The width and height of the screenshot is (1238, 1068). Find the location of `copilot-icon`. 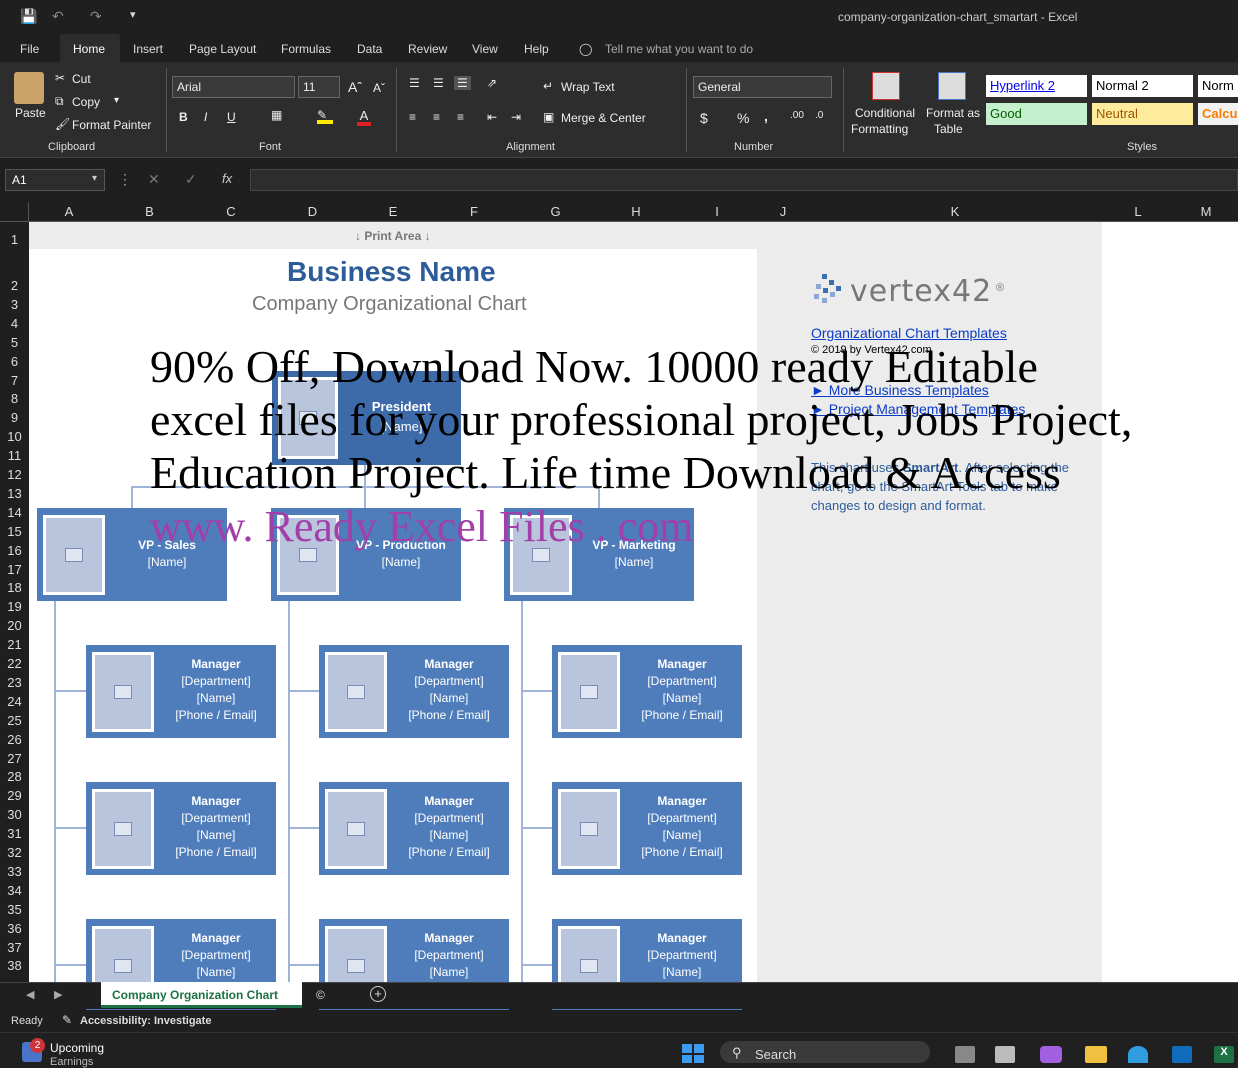

copilot-icon is located at coordinates (1051, 1054).